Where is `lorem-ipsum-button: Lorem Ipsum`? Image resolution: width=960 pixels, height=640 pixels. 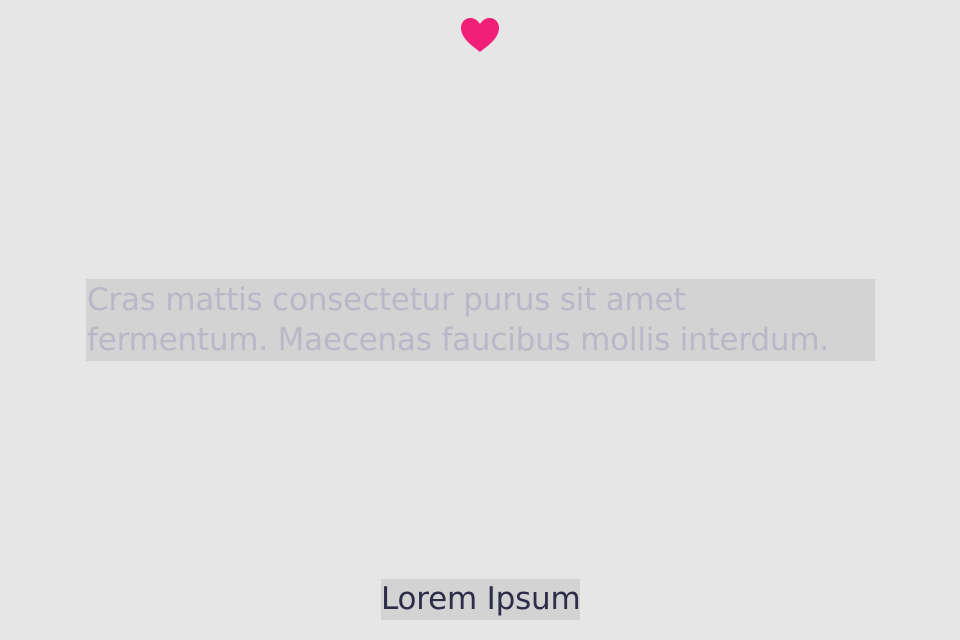
lorem-ipsum-button: Lorem Ipsum is located at coordinates (480, 599).